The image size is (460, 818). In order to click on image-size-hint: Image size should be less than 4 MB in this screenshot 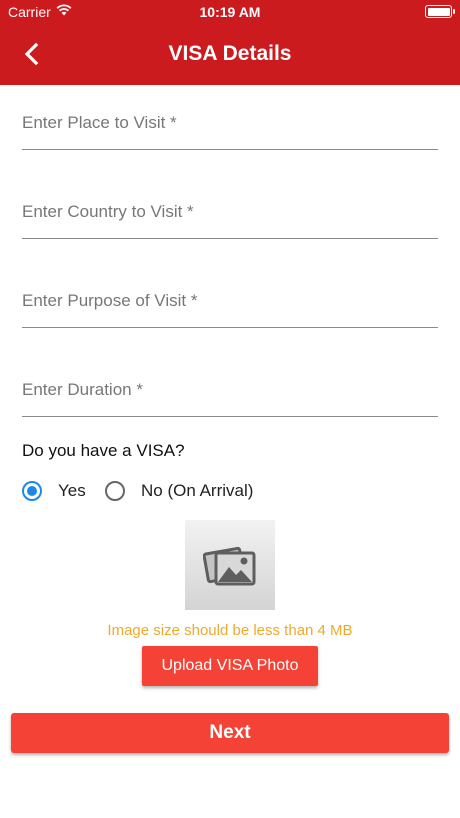, I will do `click(230, 630)`.